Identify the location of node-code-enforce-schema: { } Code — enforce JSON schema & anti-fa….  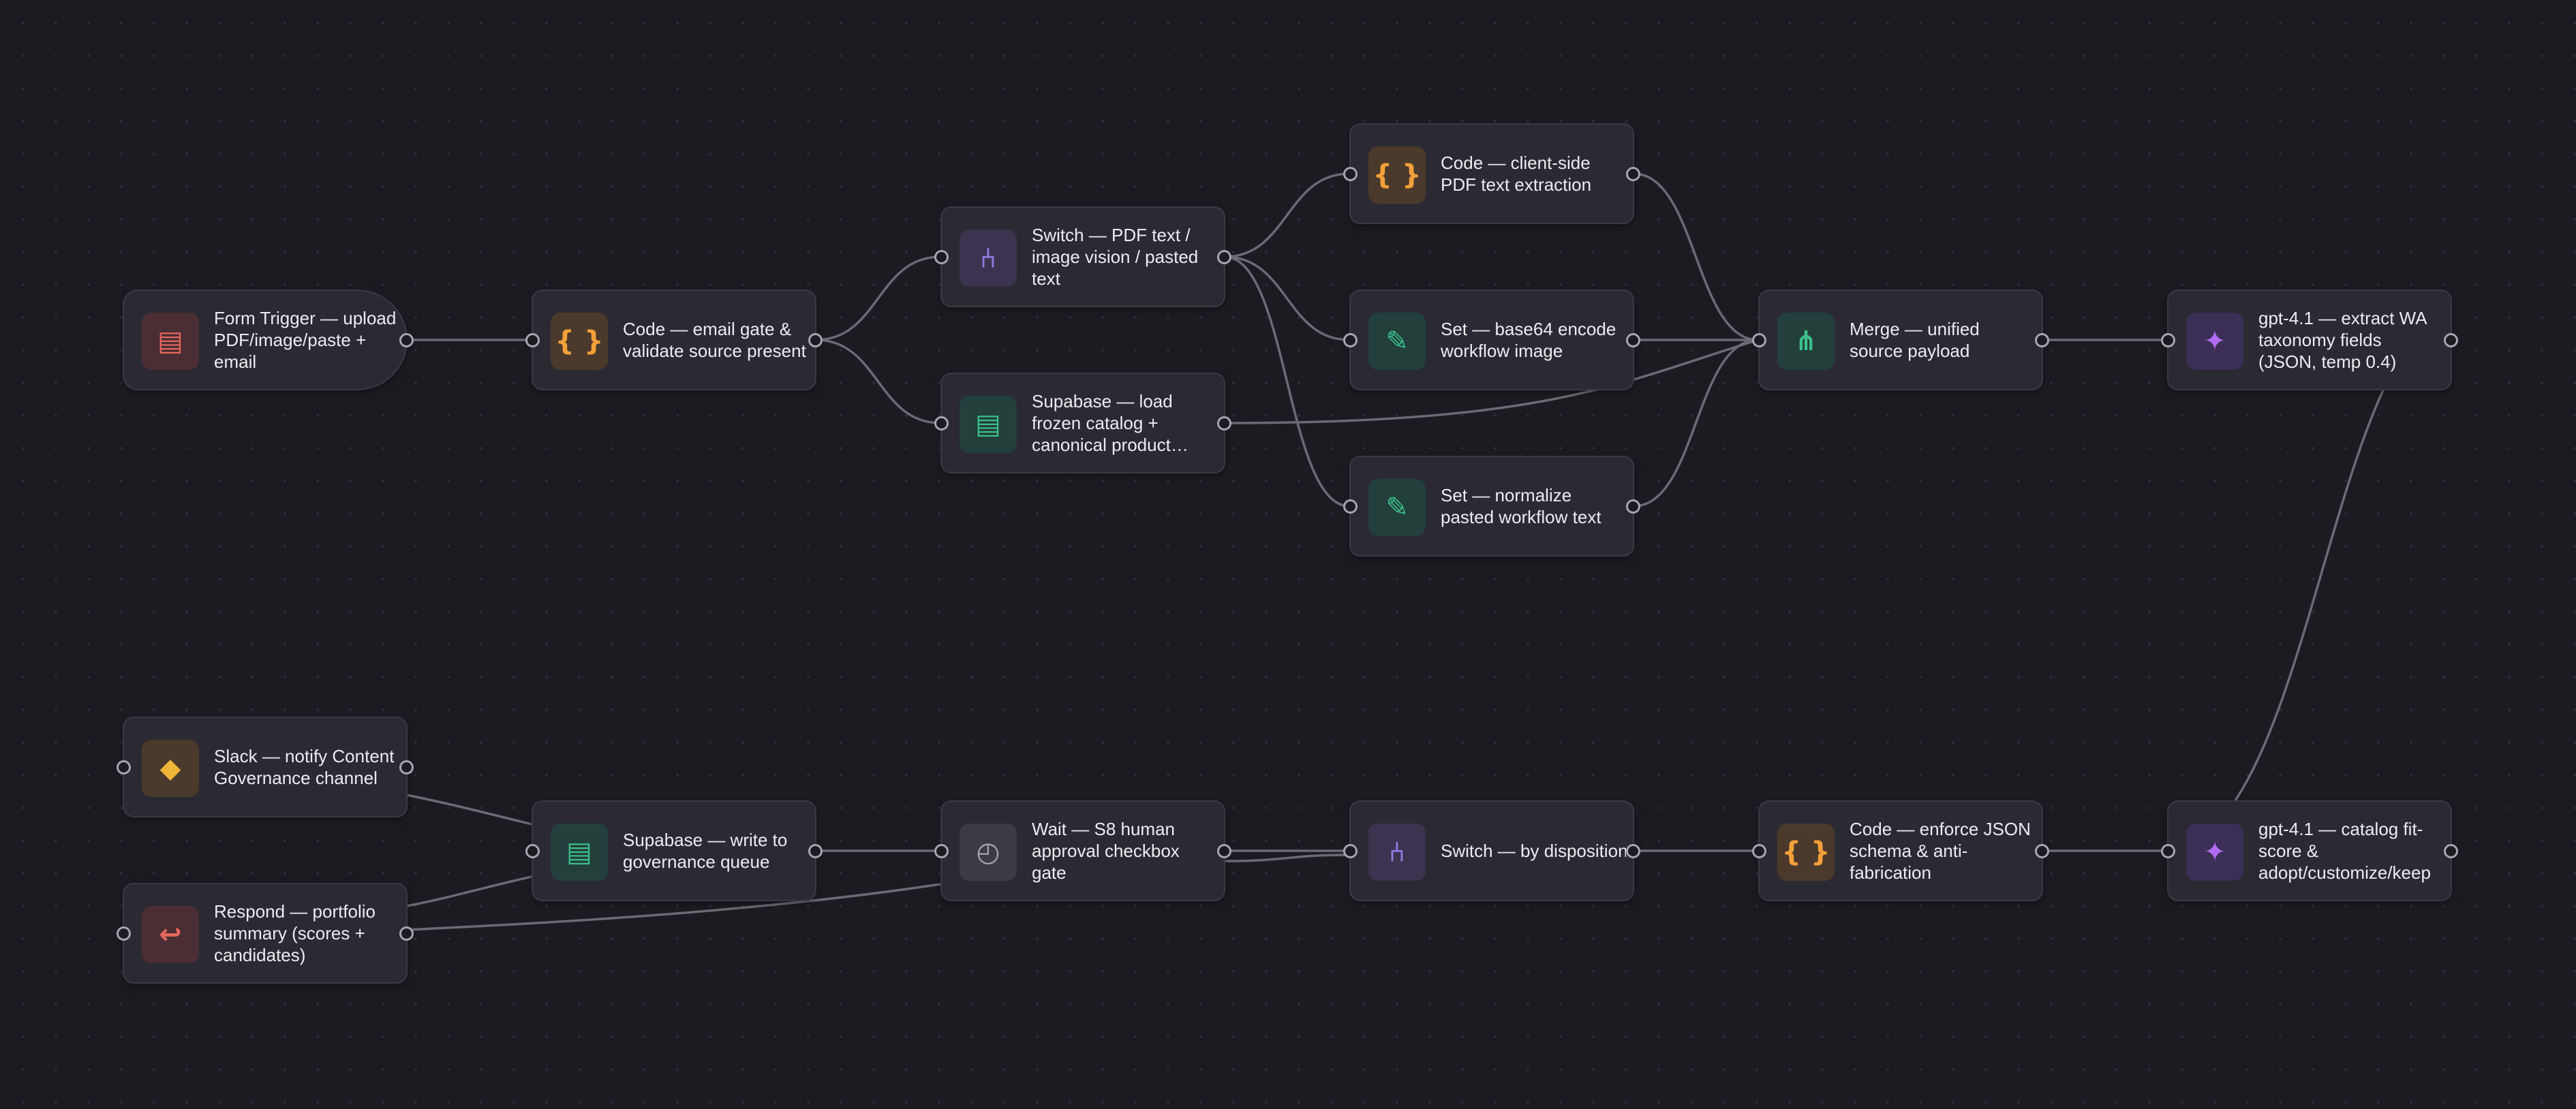
(1900, 851).